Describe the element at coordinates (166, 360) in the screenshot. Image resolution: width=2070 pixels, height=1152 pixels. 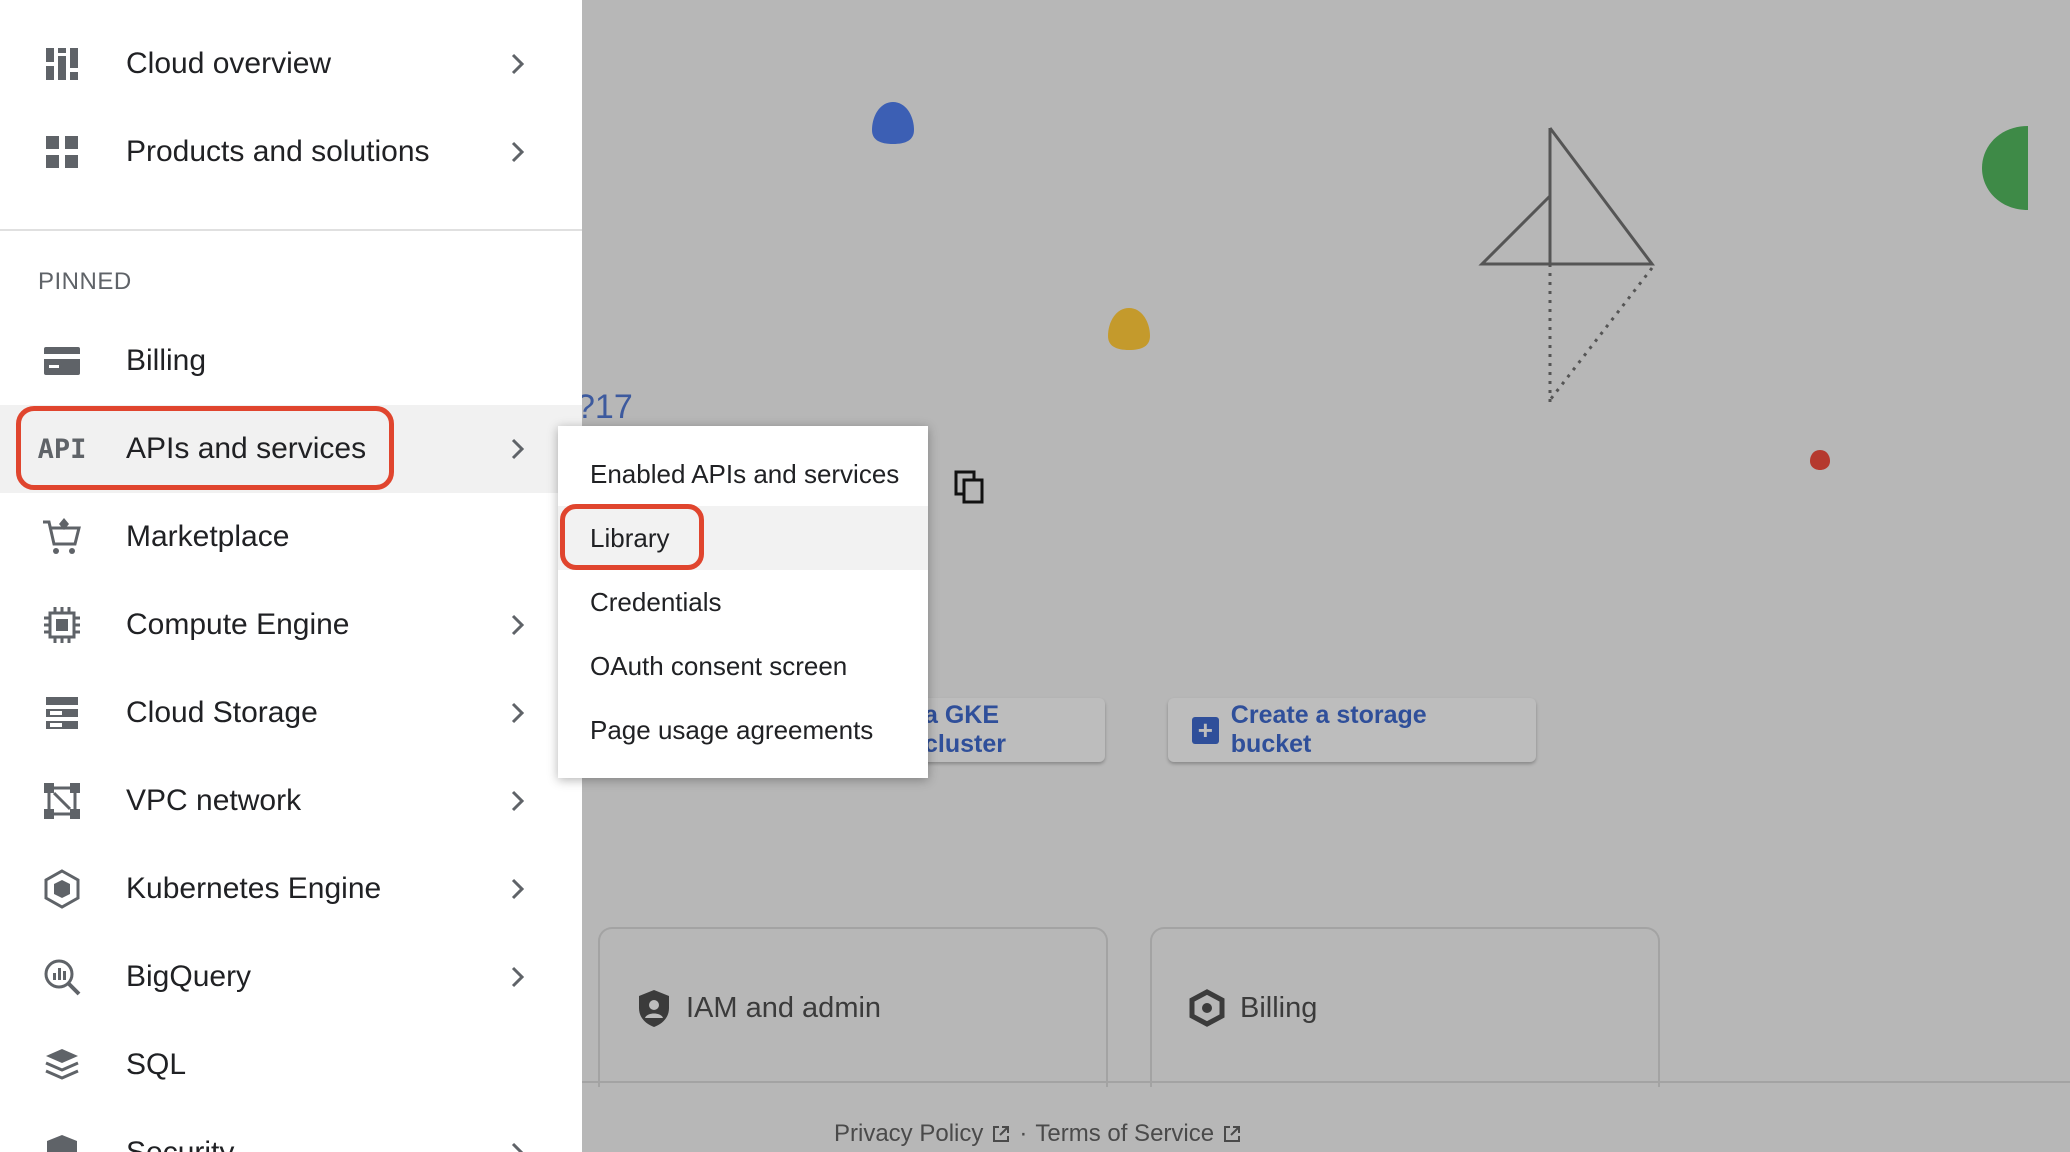
I see `nav-item-label: Billing` at that location.